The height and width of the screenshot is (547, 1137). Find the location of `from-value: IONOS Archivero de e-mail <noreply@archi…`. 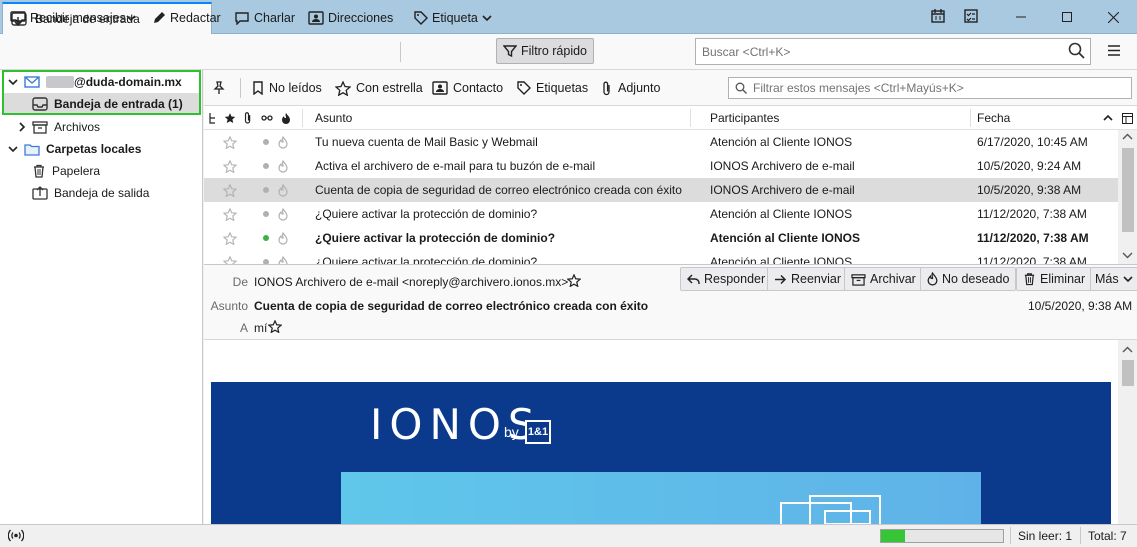

from-value: IONOS Archivero de e-mail <noreply@archi… is located at coordinates (411, 282).